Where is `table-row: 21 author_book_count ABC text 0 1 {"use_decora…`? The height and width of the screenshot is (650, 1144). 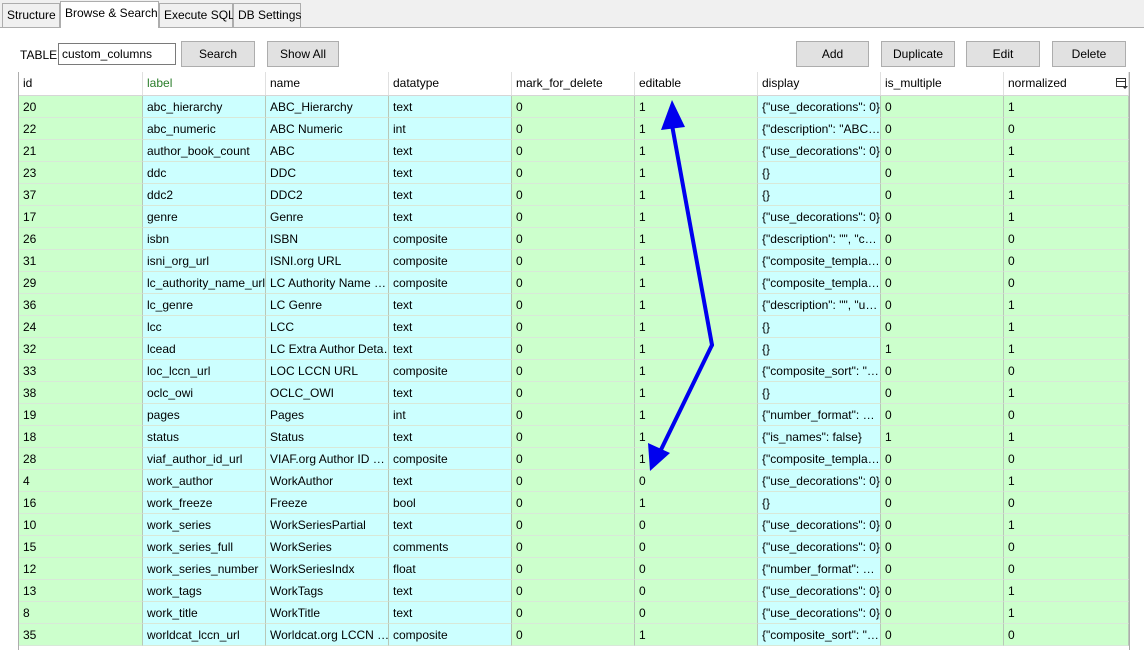
table-row: 21 author_book_count ABC text 0 1 {"use_decora… is located at coordinates (574, 151).